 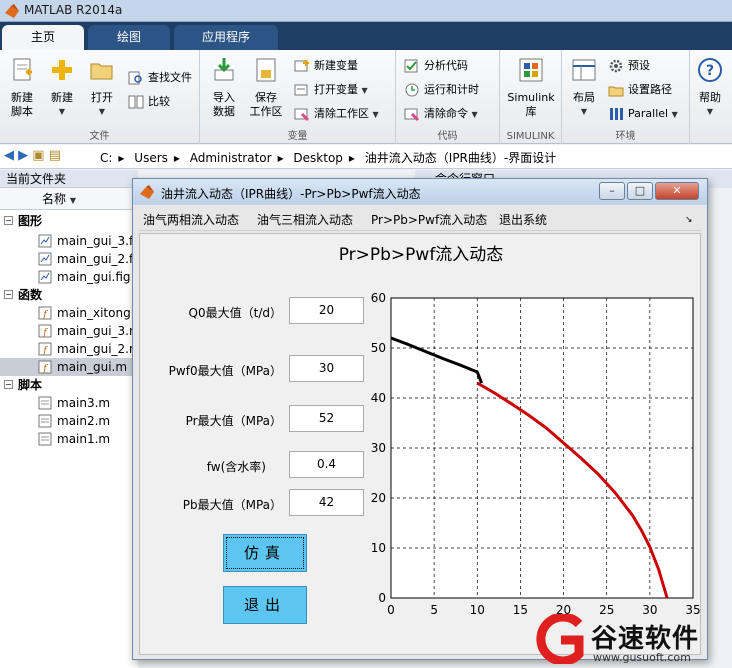 I want to click on section-scripts: − 脚本, so click(x=69, y=385).